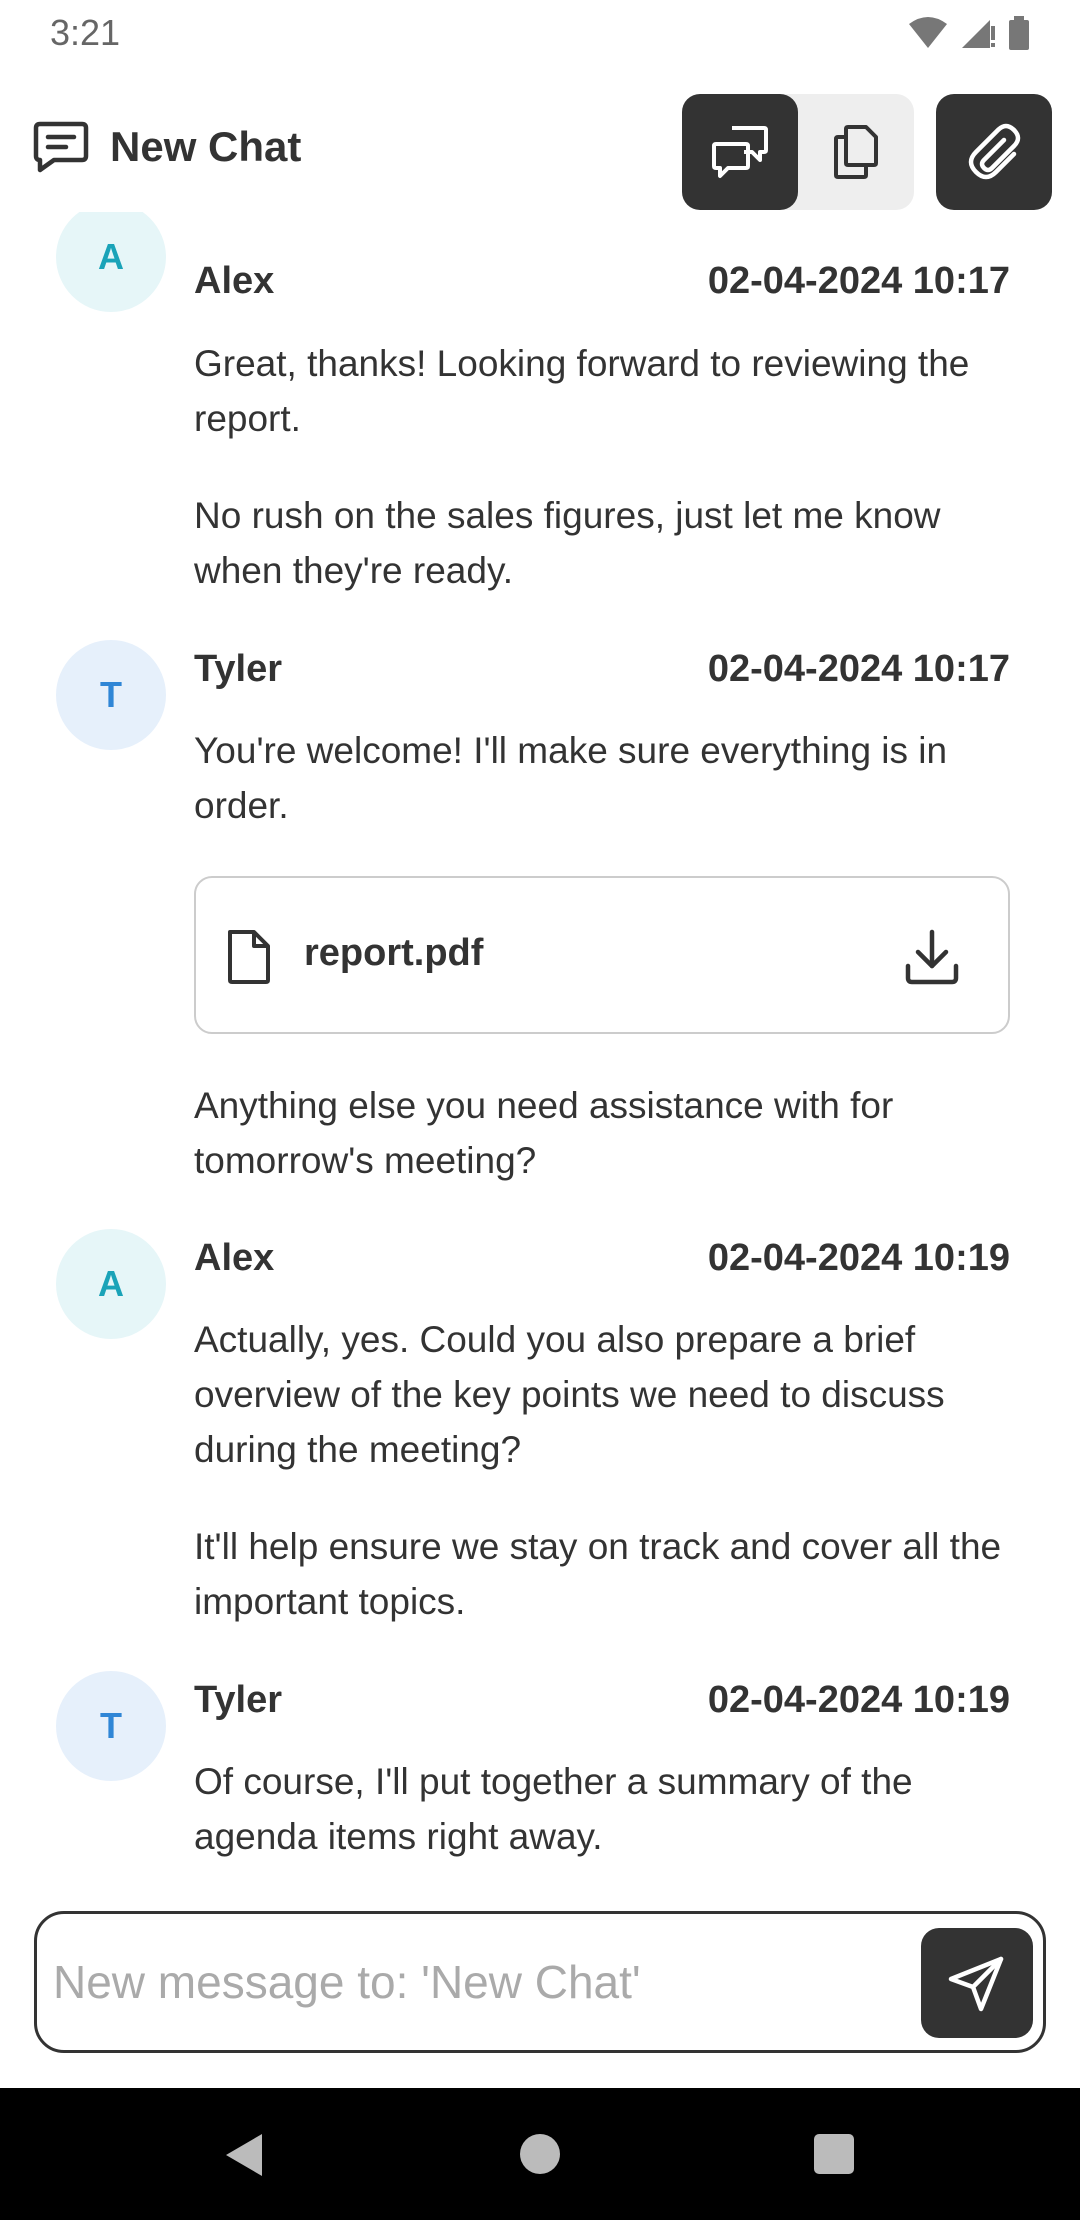 Image resolution: width=1080 pixels, height=2220 pixels. I want to click on wifi-icon, so click(928, 32).